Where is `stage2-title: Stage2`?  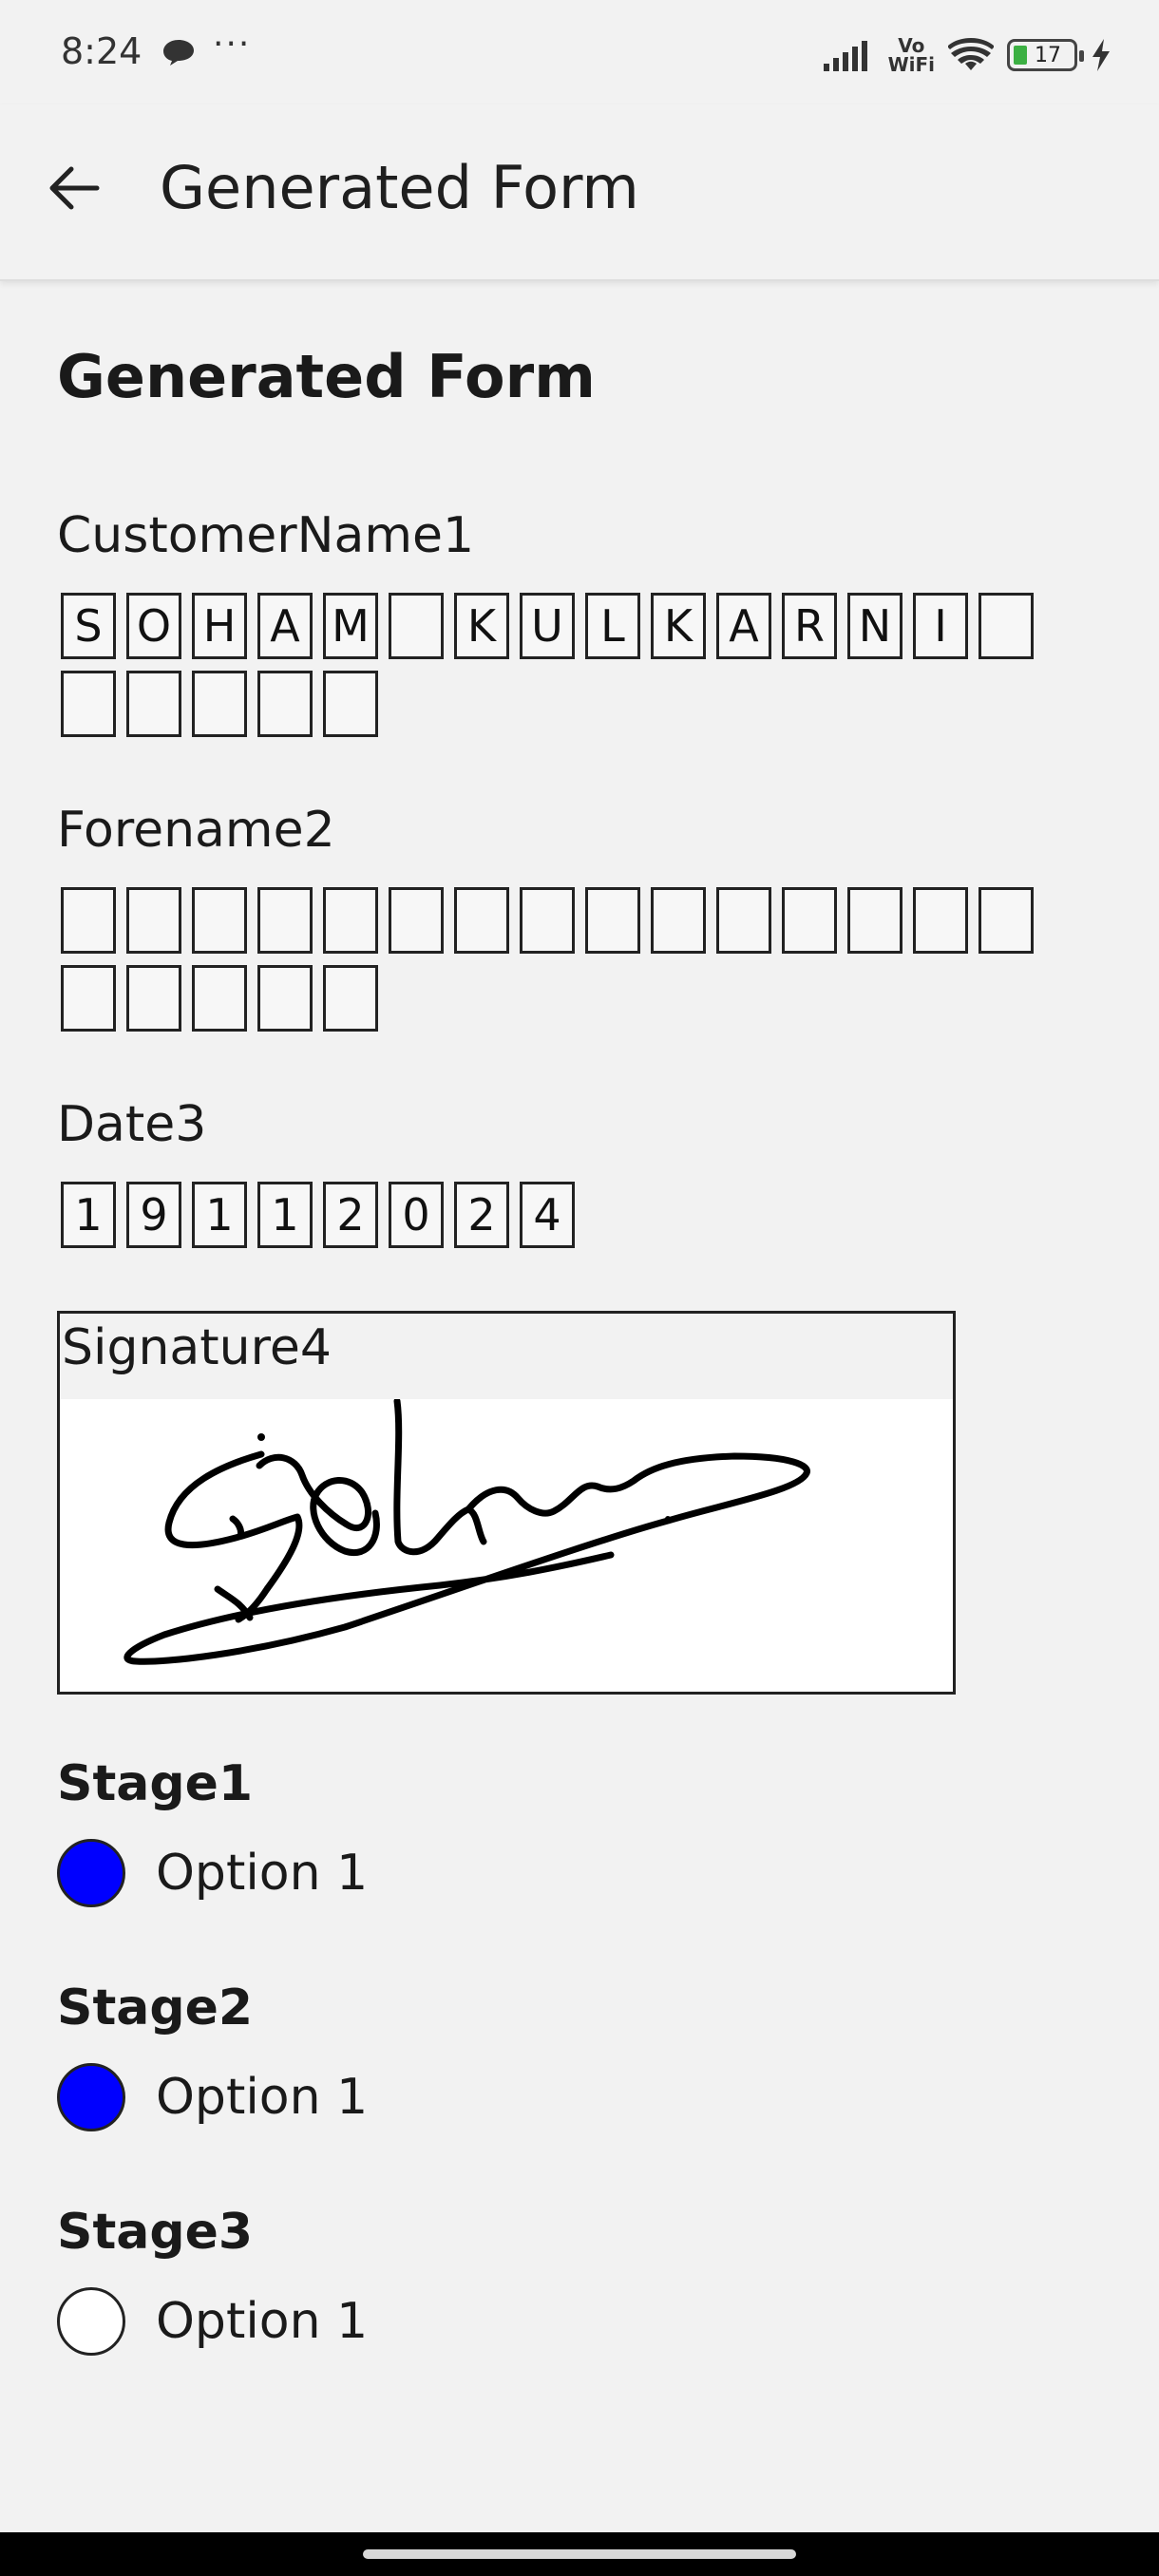 stage2-title: Stage2 is located at coordinates (155, 2008).